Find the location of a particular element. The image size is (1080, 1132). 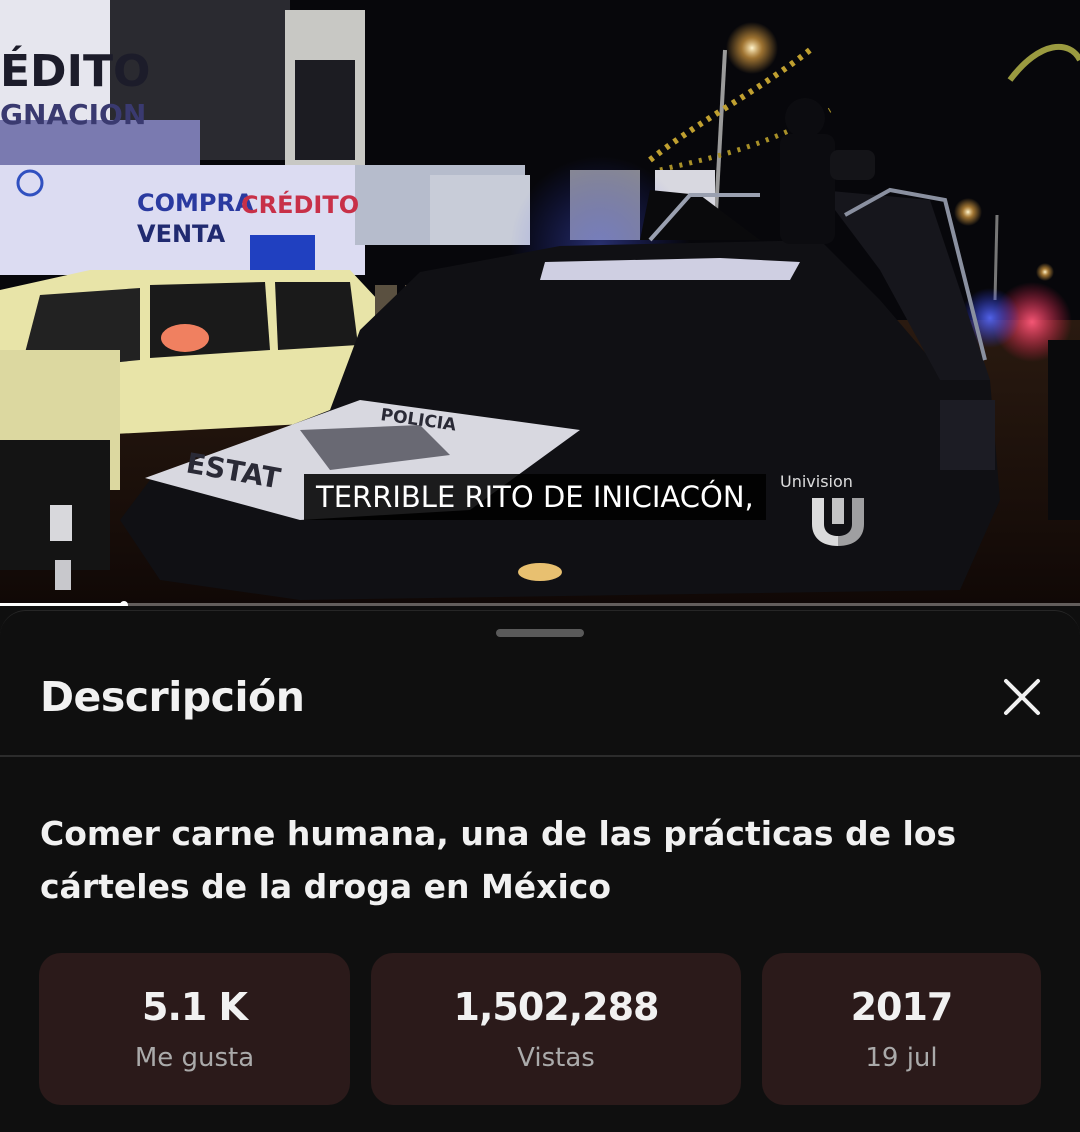

views-label: Vistas is located at coordinates (556, 1058).